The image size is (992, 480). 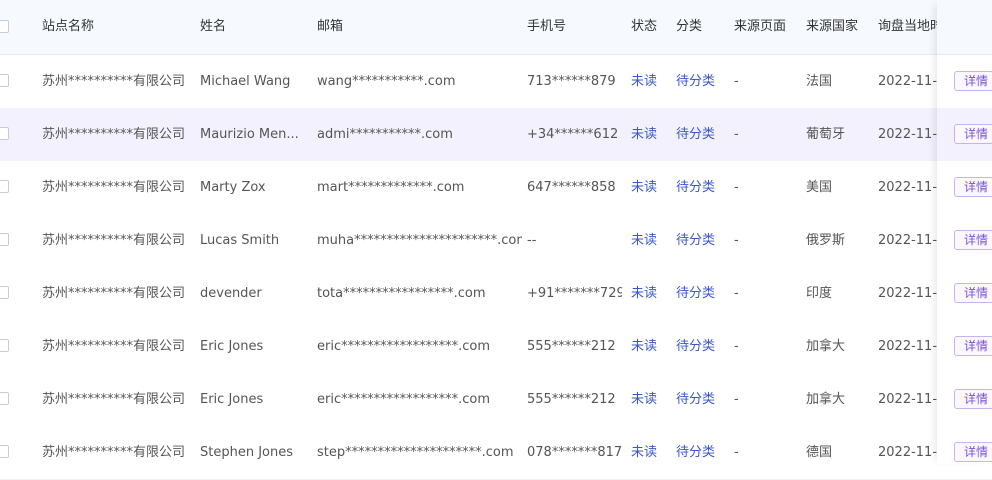 I want to click on header-source-page: 来源页面, so click(x=768, y=27).